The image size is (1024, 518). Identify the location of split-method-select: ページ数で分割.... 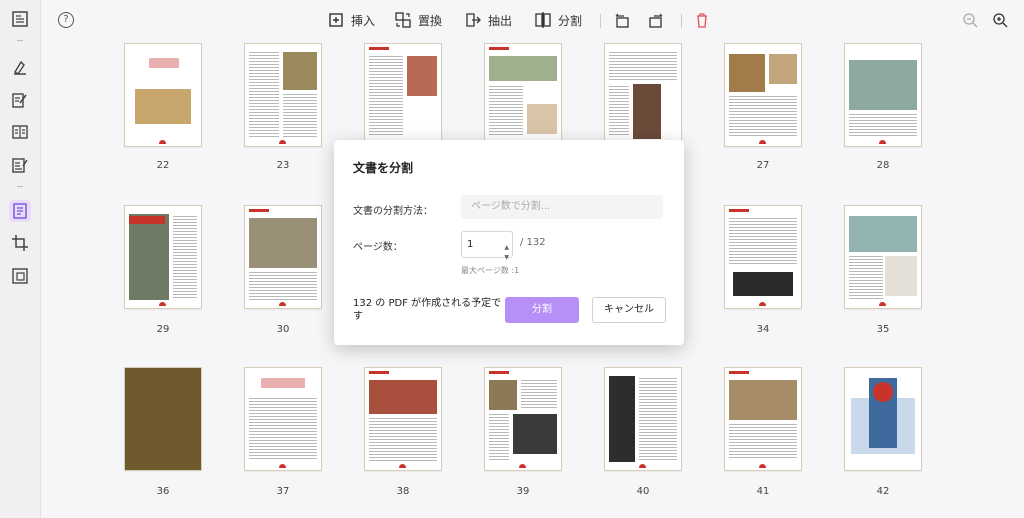
(562, 207).